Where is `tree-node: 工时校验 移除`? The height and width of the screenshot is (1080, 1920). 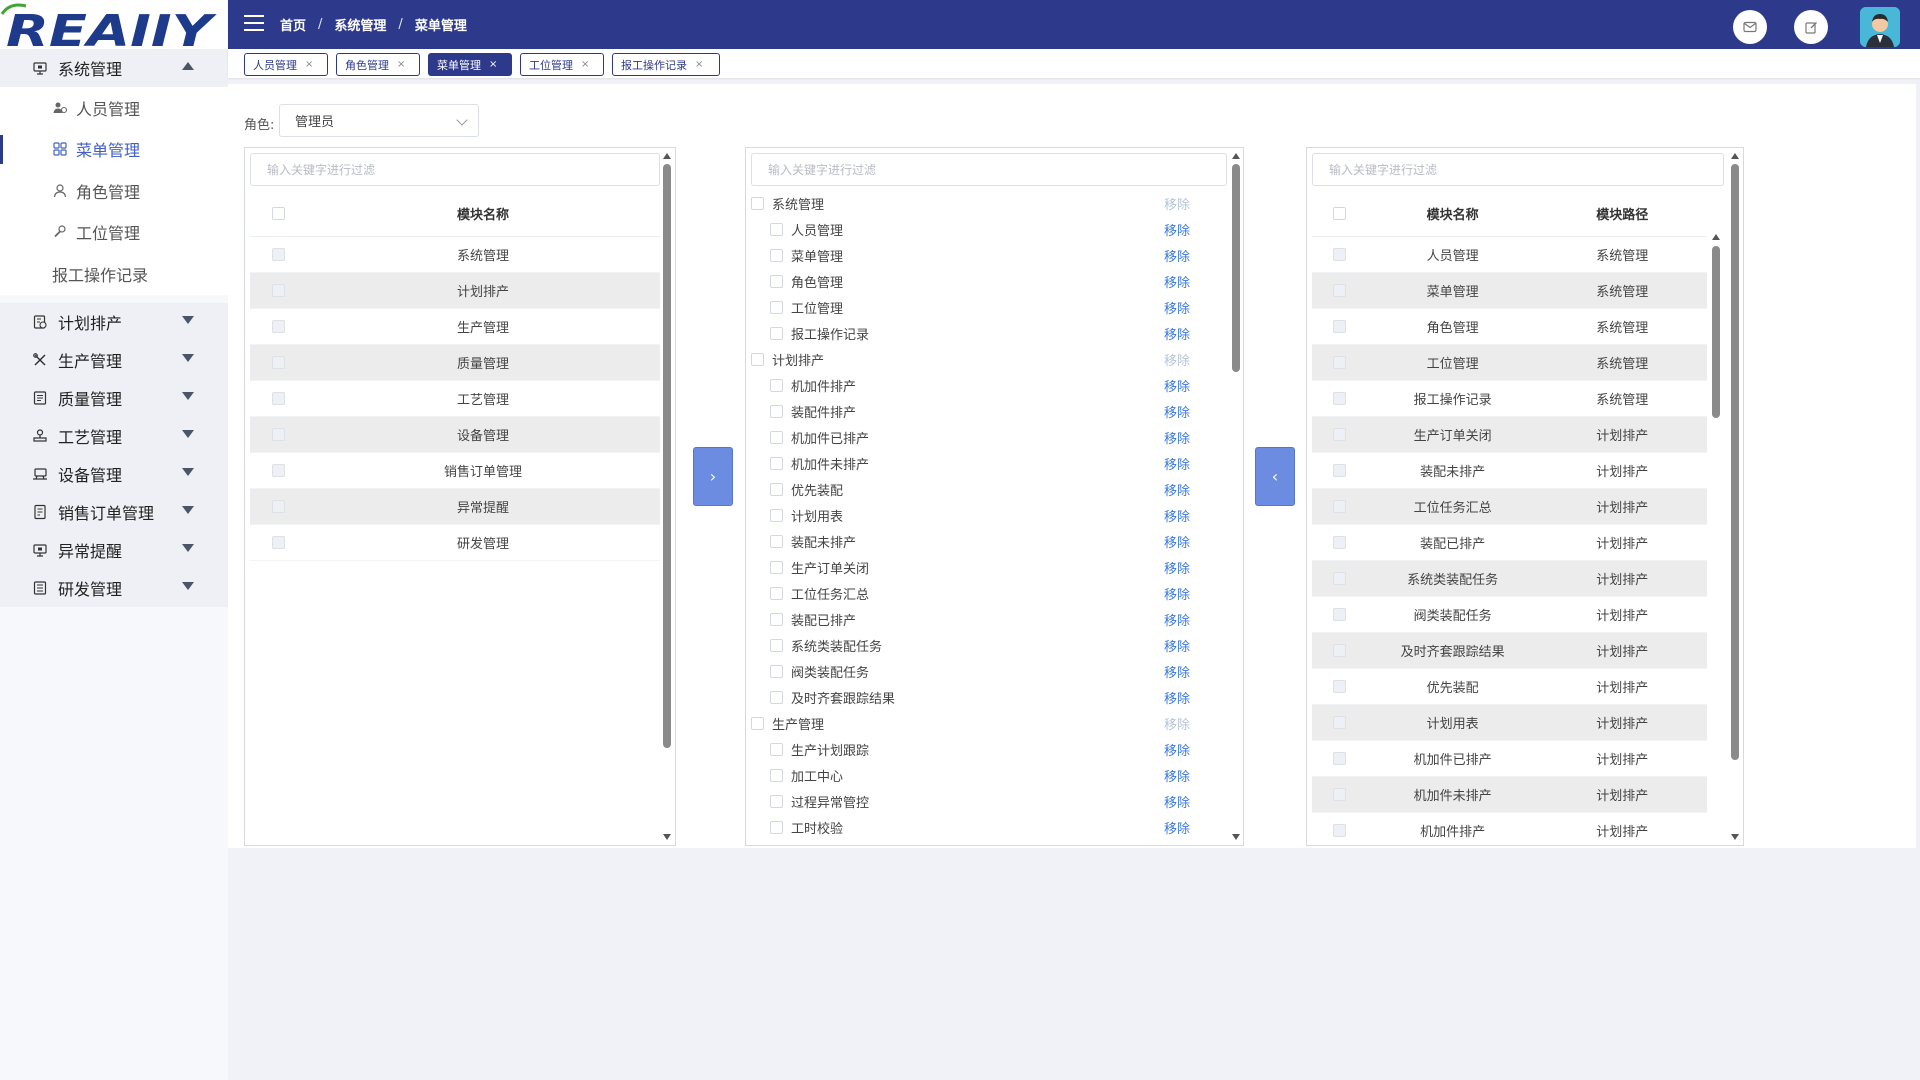
tree-node: 工时校验 移除 is located at coordinates (988, 827).